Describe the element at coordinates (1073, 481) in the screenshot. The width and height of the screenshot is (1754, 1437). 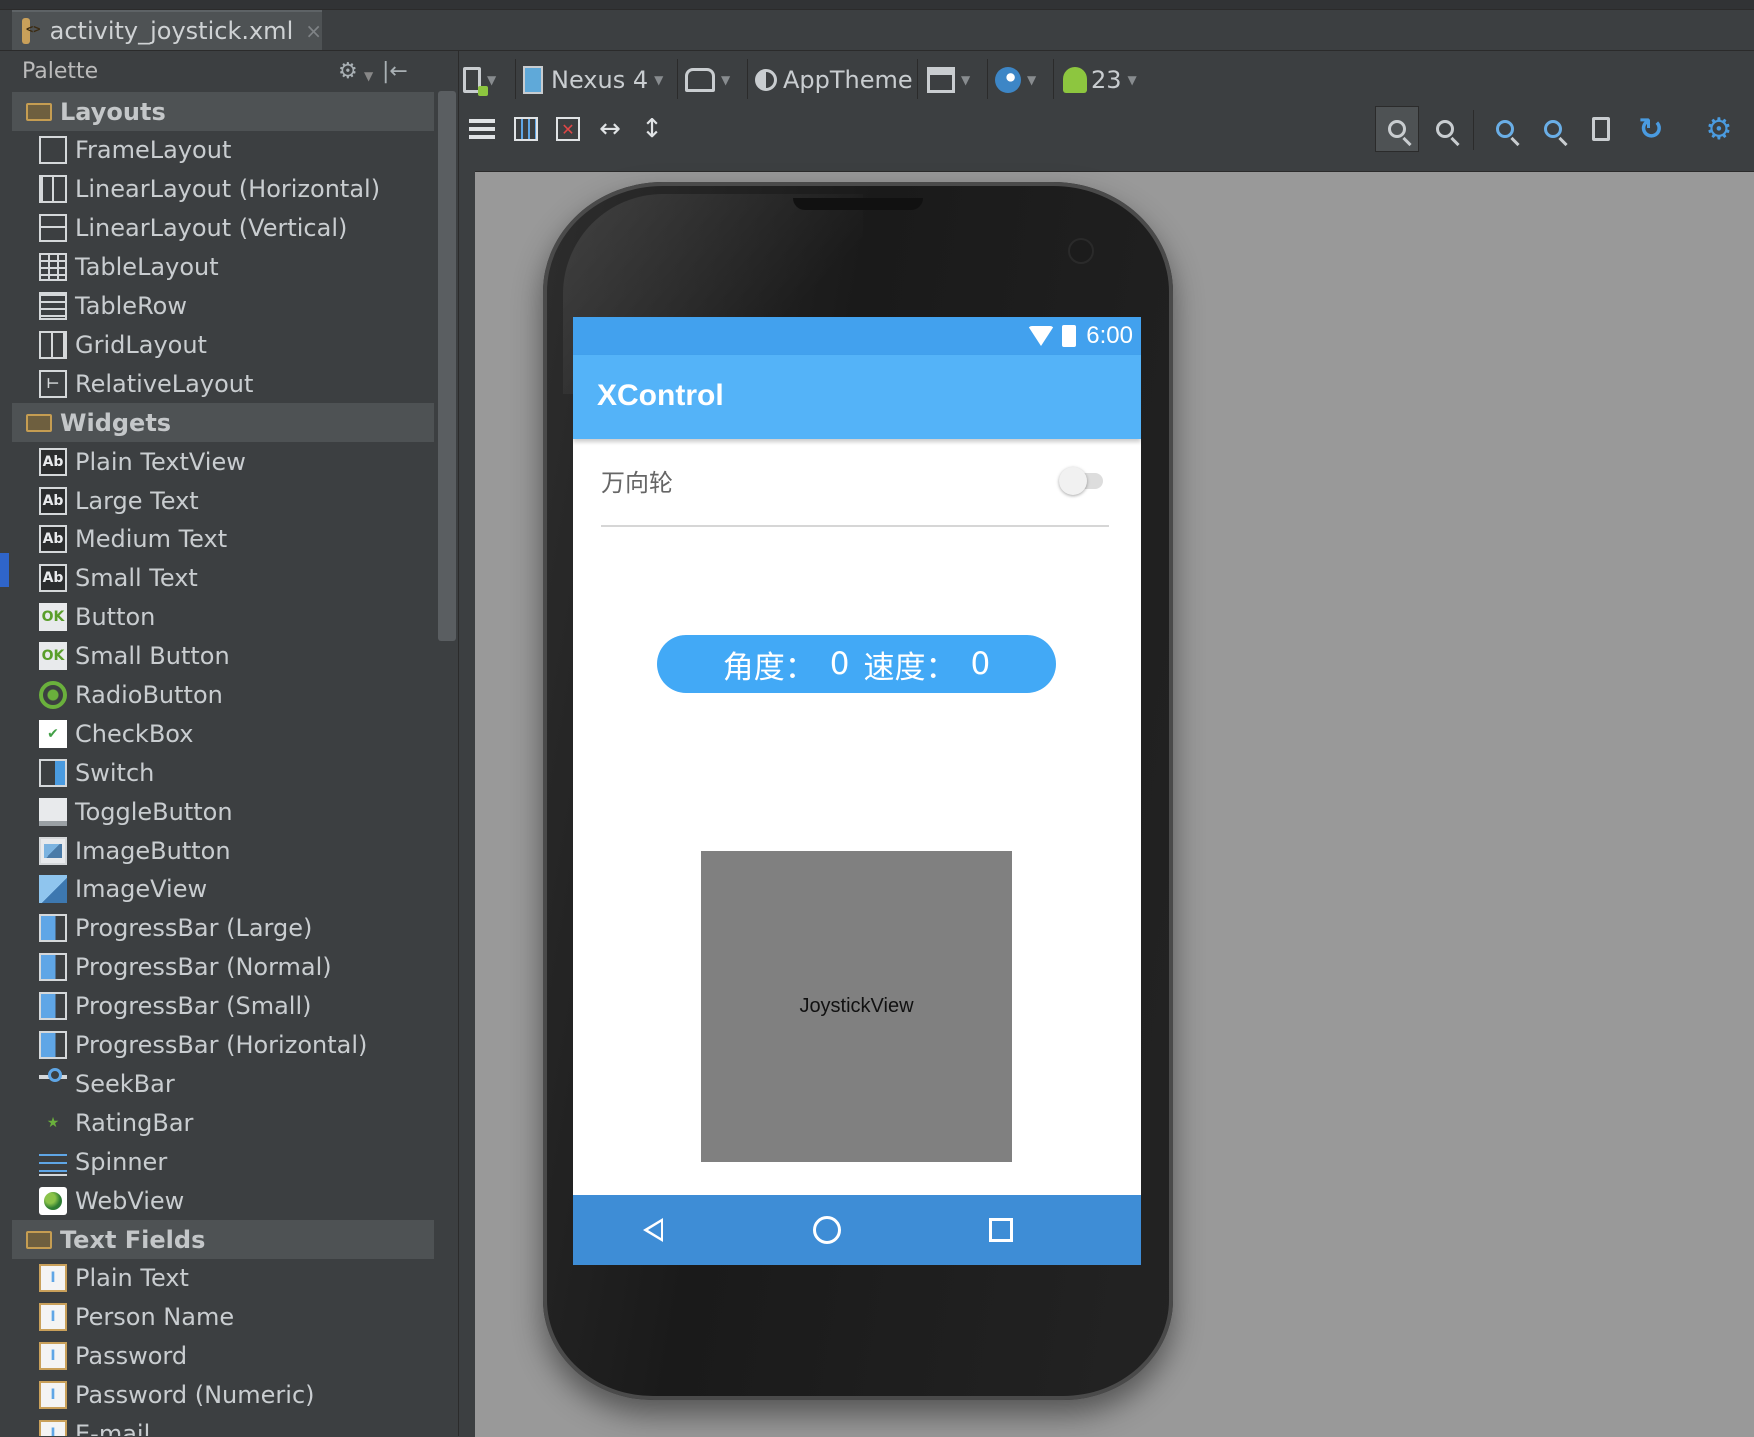
I see `switch-knob` at that location.